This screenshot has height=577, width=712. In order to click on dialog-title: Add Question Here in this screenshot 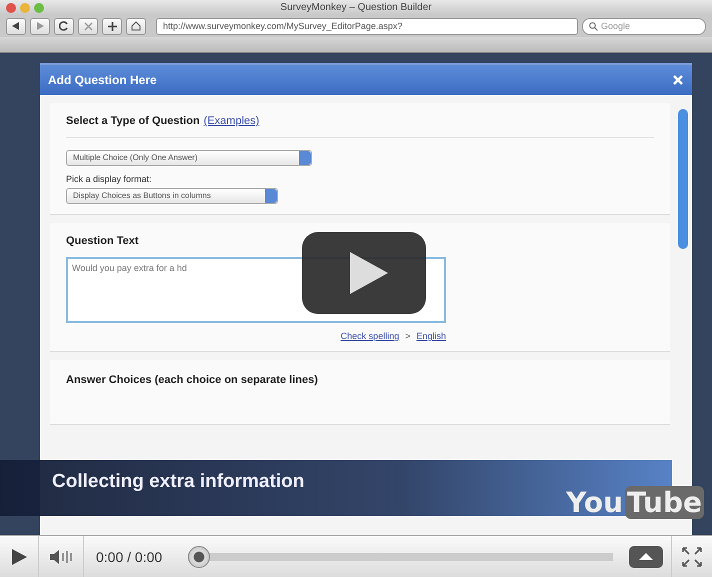, I will do `click(102, 80)`.